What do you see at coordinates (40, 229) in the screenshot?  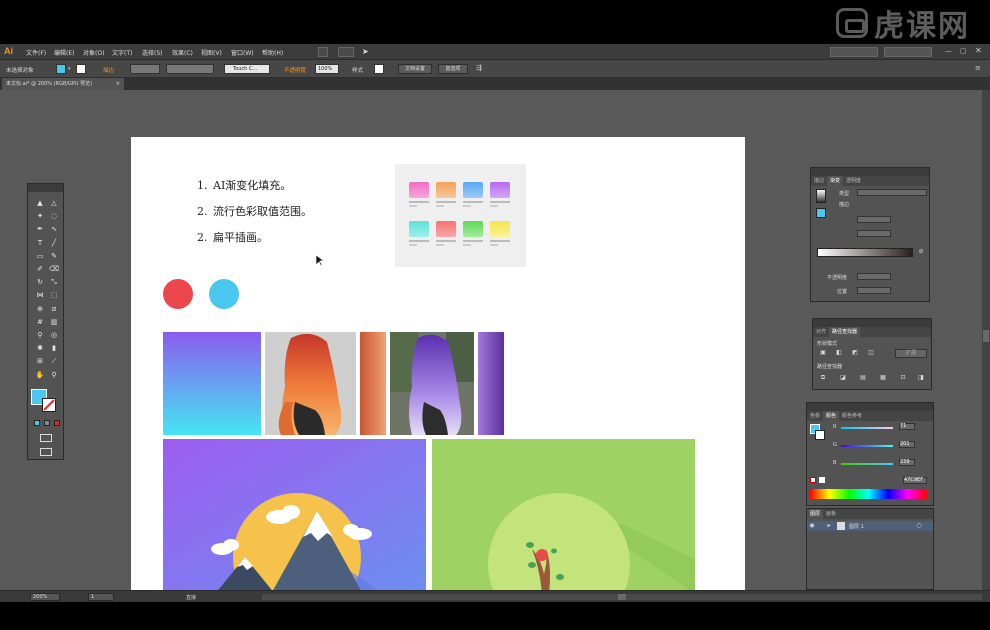 I see `pen-tool-icon: ✒` at bounding box center [40, 229].